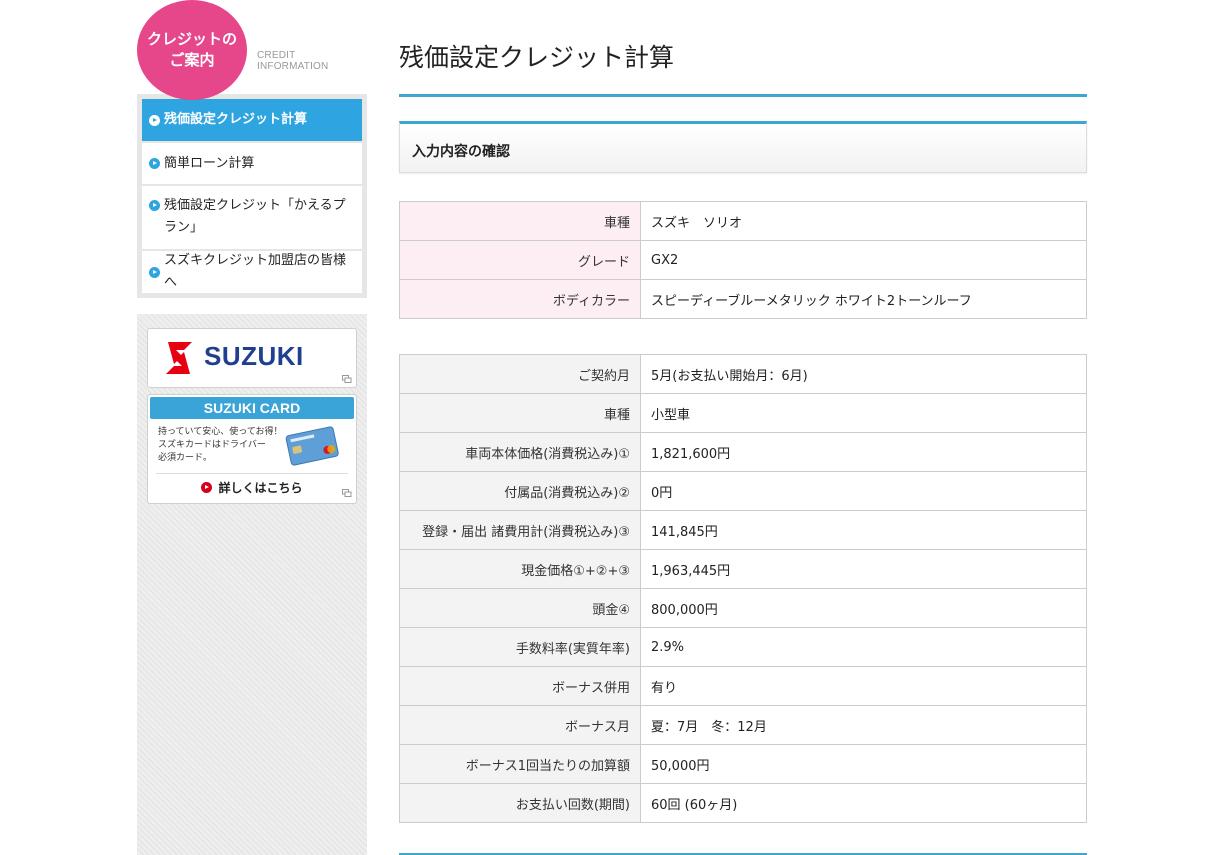  I want to click on row-label: グレード, so click(520, 260).